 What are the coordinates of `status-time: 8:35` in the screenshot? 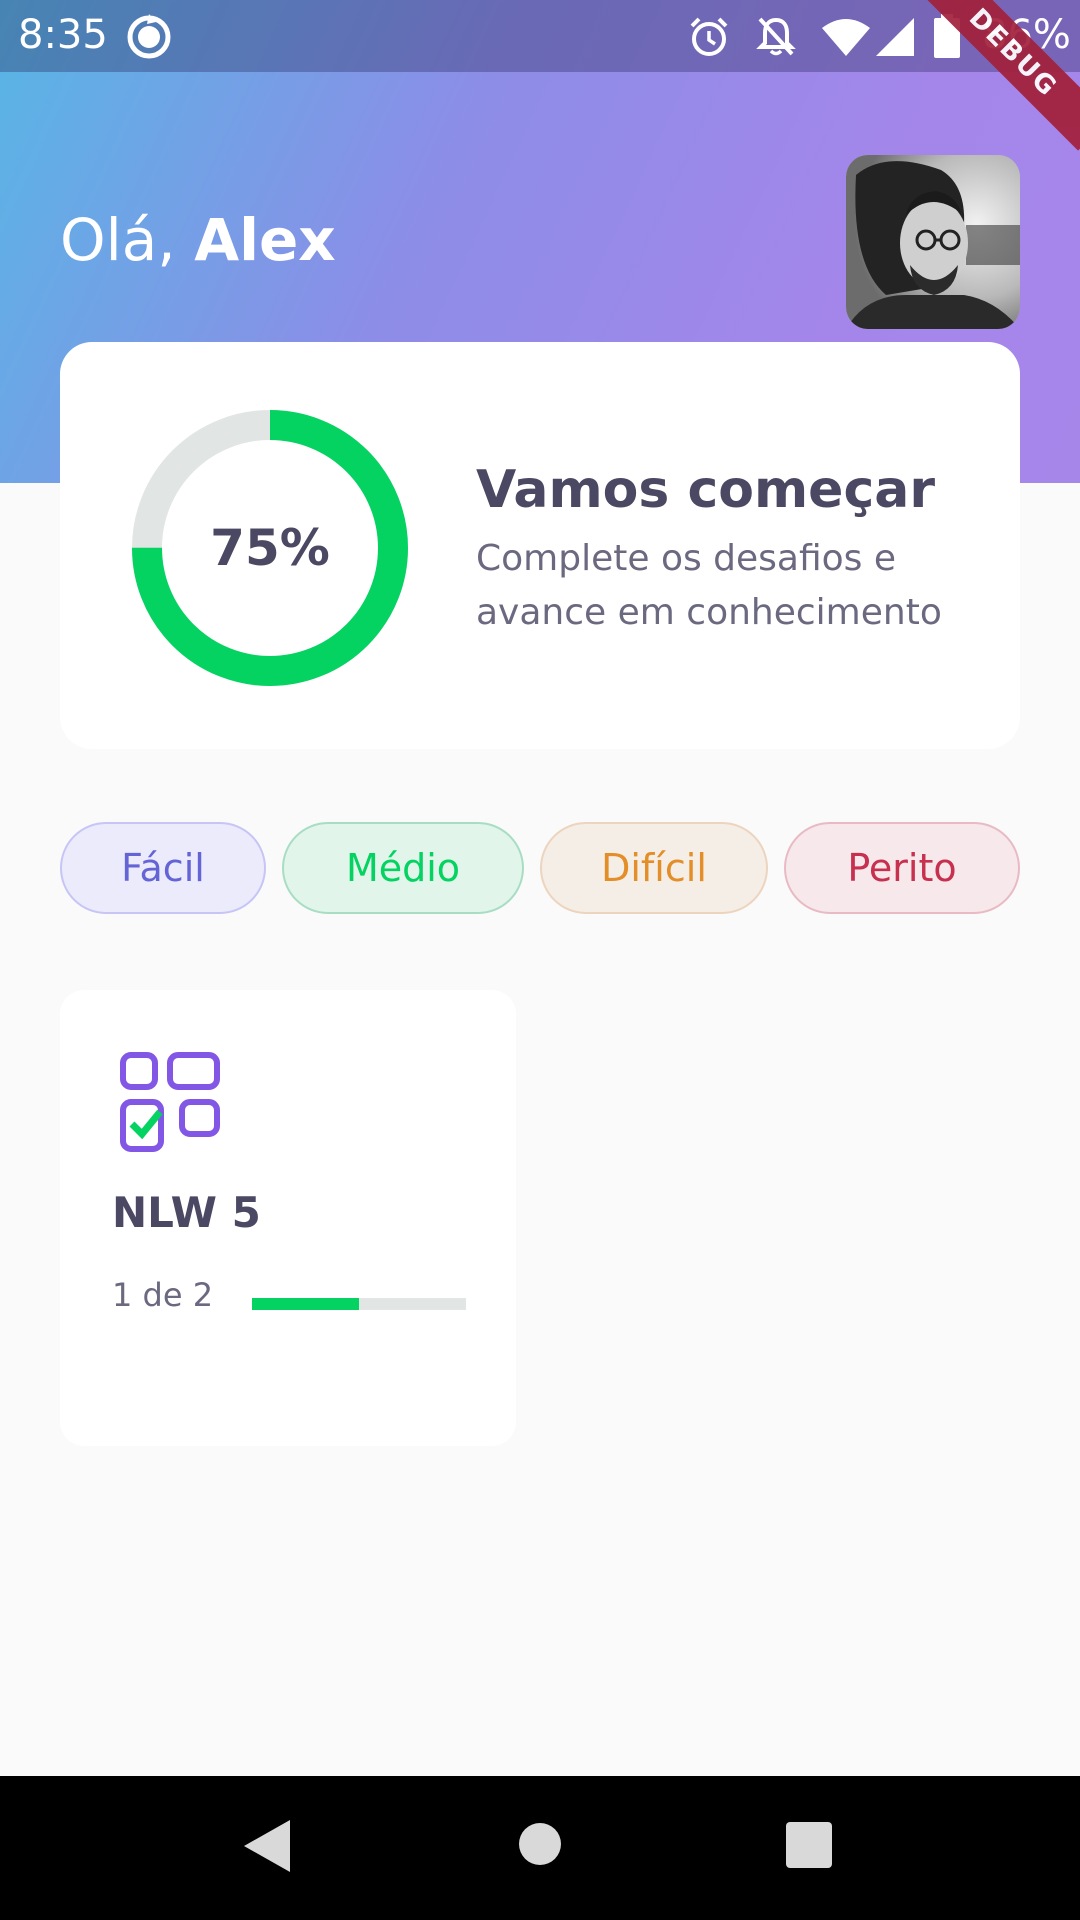 It's located at (63, 35).